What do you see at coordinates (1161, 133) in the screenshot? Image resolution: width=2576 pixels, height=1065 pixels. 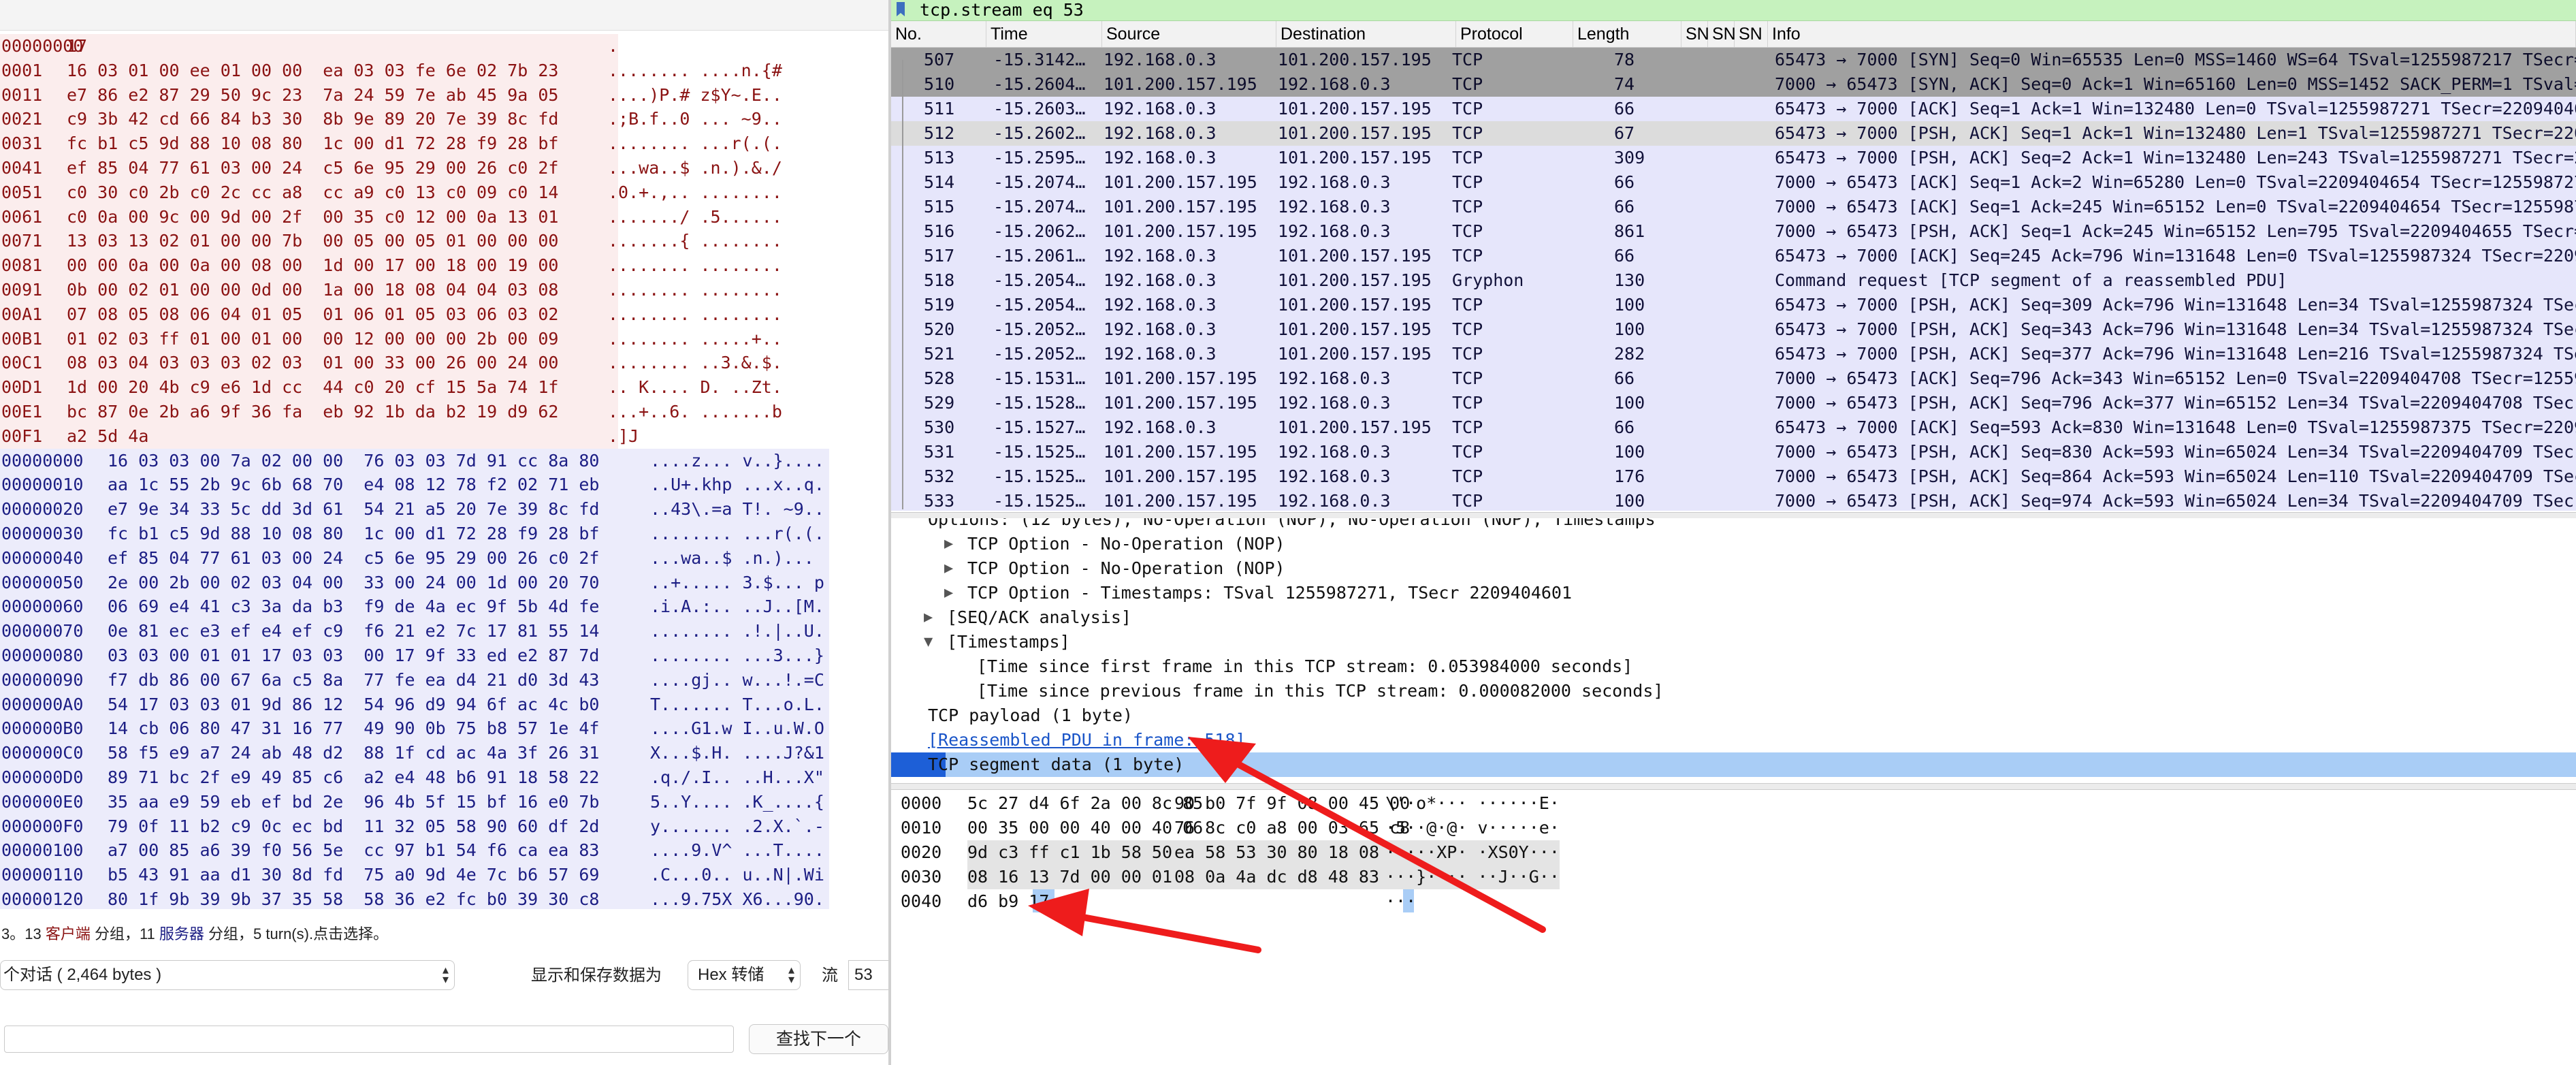 I see `packet-source: 192.168.0.3` at bounding box center [1161, 133].